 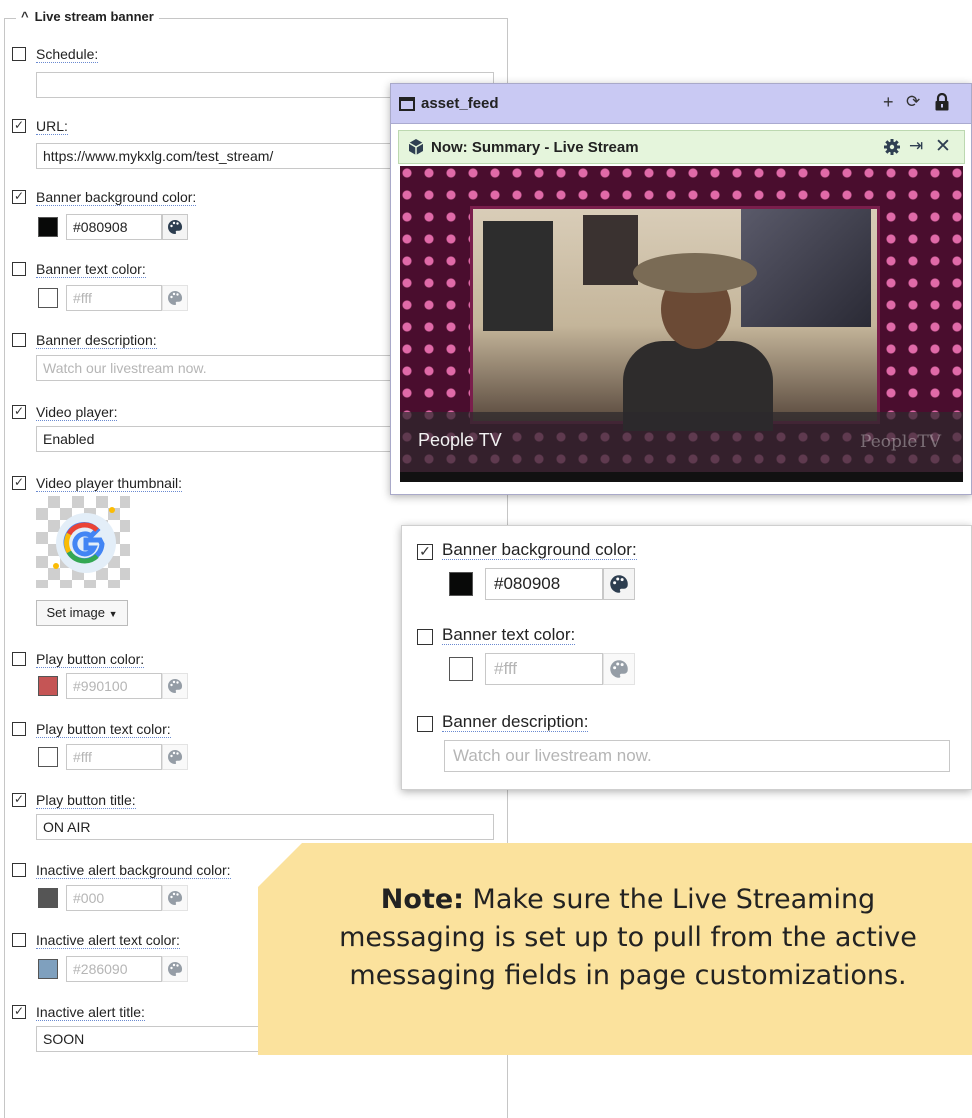 What do you see at coordinates (539, 550) in the screenshot?
I see `zoom-banner-bg-label: Banner background color:` at bounding box center [539, 550].